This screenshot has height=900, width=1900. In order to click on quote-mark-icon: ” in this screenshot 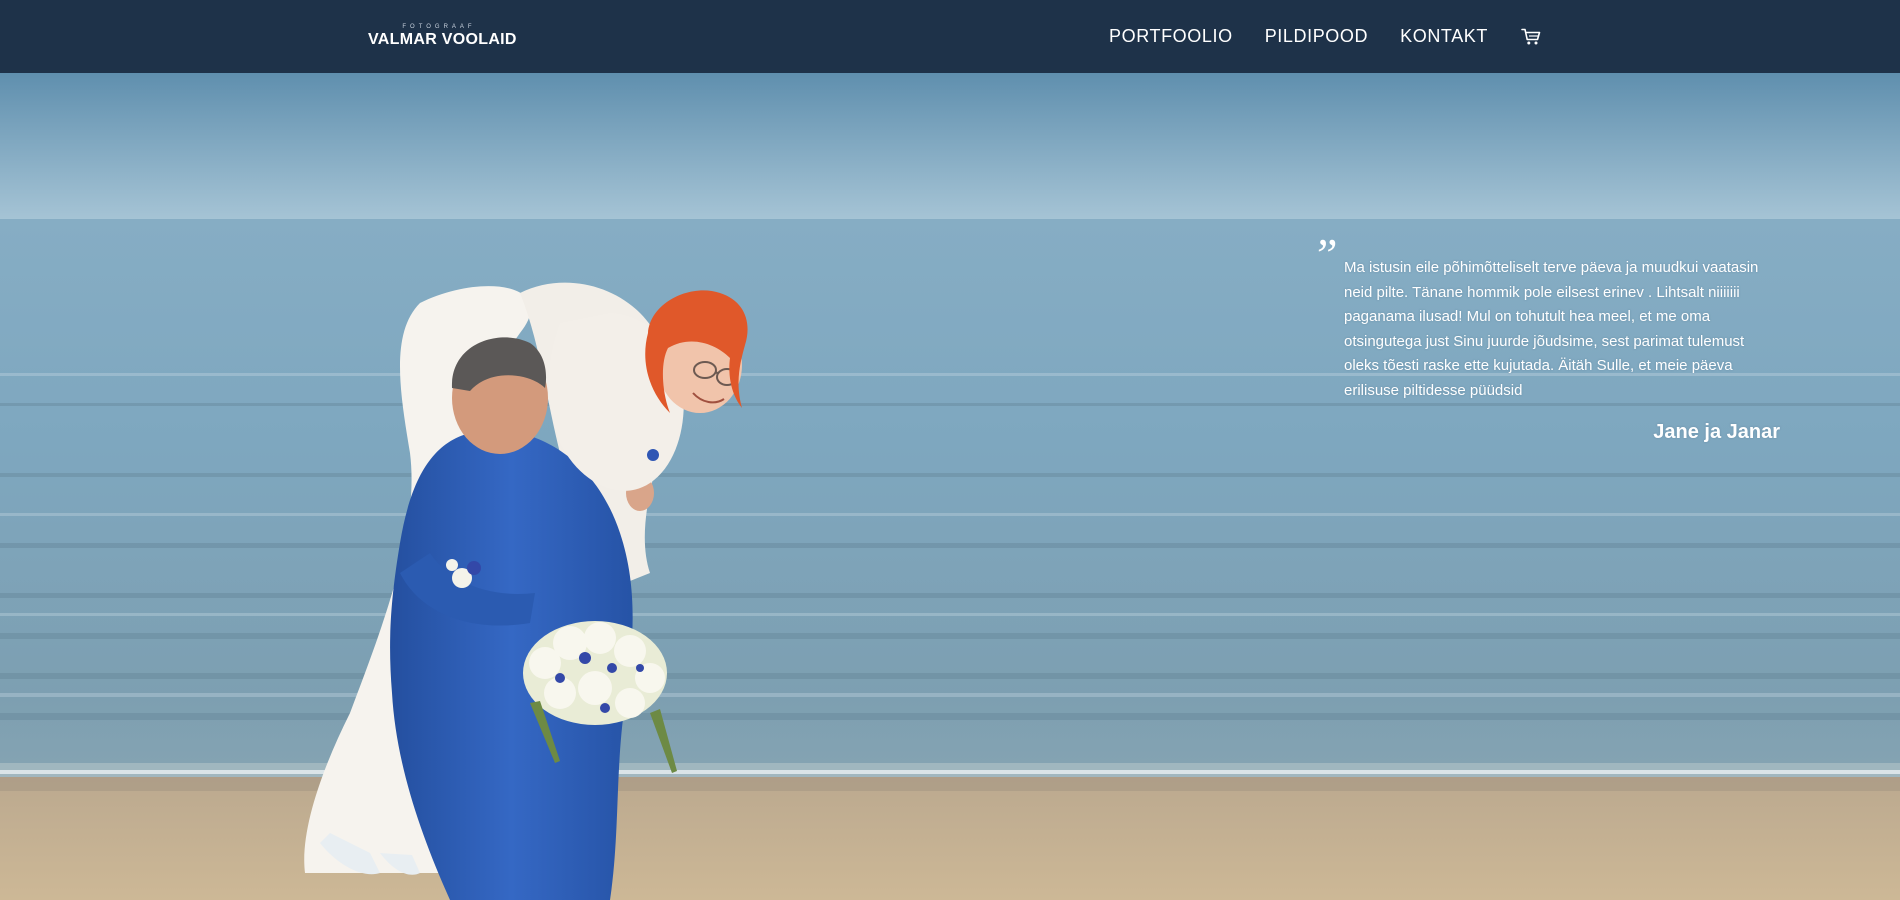, I will do `click(1325, 254)`.